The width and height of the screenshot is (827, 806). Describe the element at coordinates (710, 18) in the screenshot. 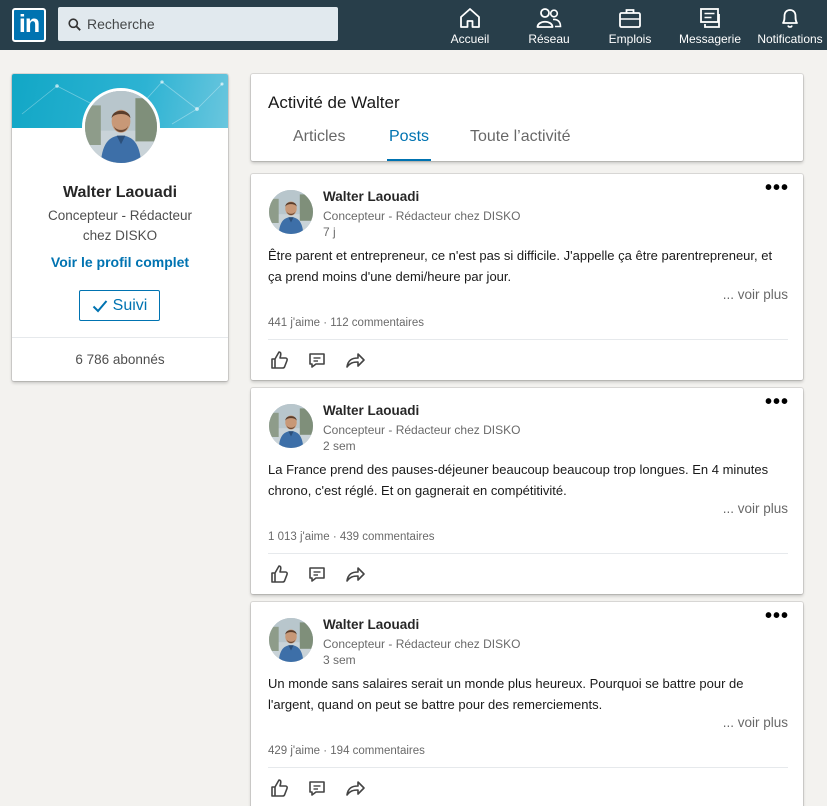

I see `messaging-icon` at that location.